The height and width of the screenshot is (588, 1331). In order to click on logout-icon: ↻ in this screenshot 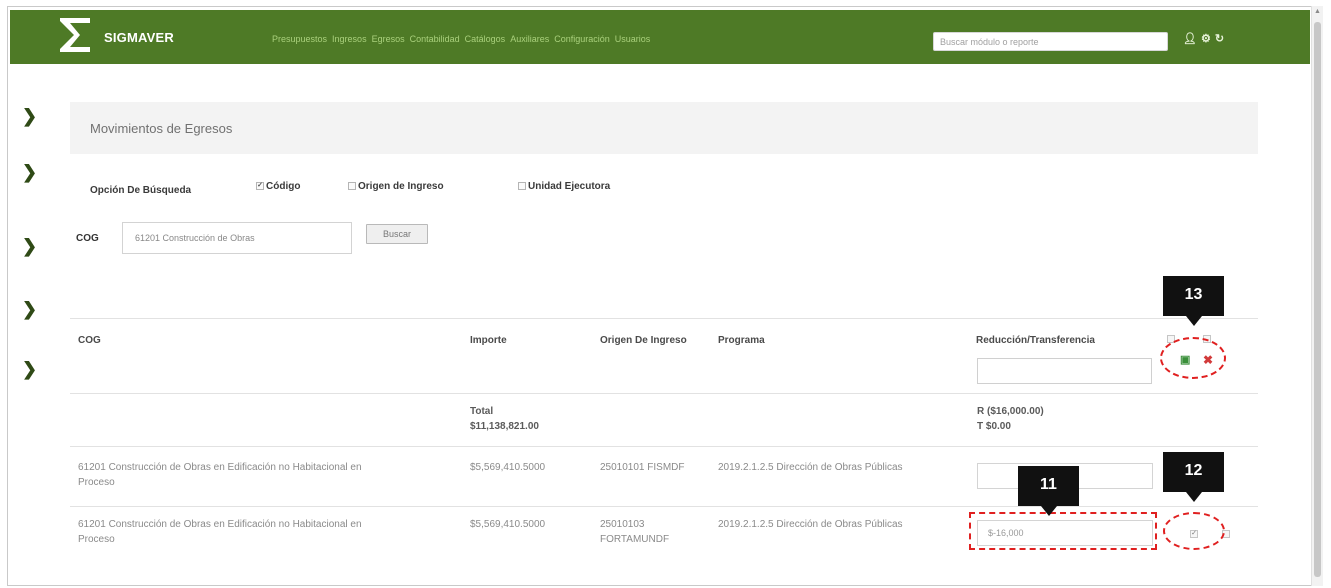, I will do `click(1219, 38)`.